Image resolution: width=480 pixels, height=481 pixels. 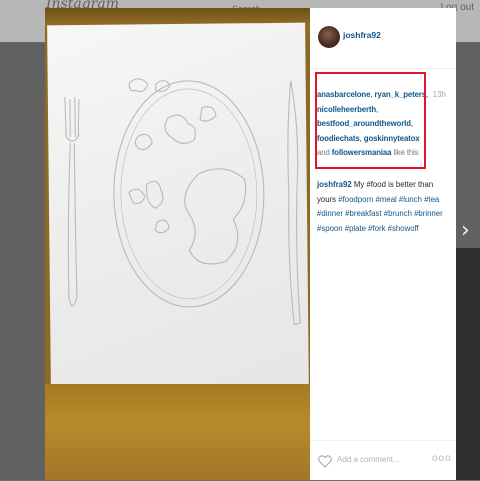 What do you see at coordinates (465, 230) in the screenshot?
I see `next-arrow-icon: ›` at bounding box center [465, 230].